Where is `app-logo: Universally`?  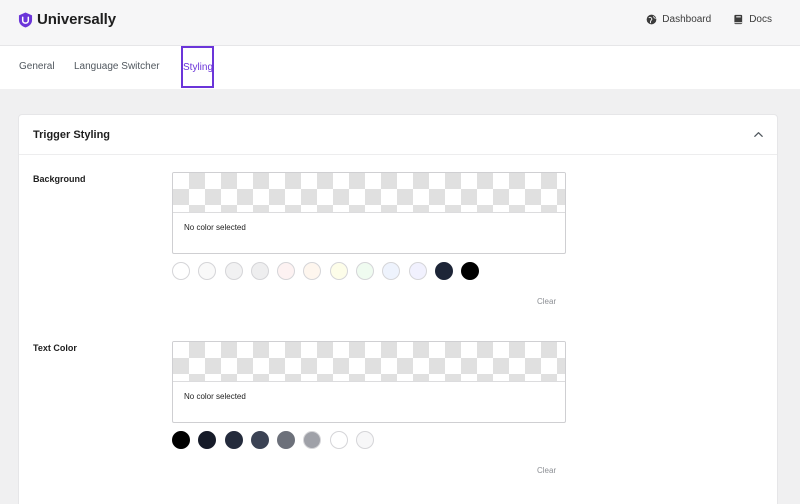
app-logo: Universally is located at coordinates (67, 19).